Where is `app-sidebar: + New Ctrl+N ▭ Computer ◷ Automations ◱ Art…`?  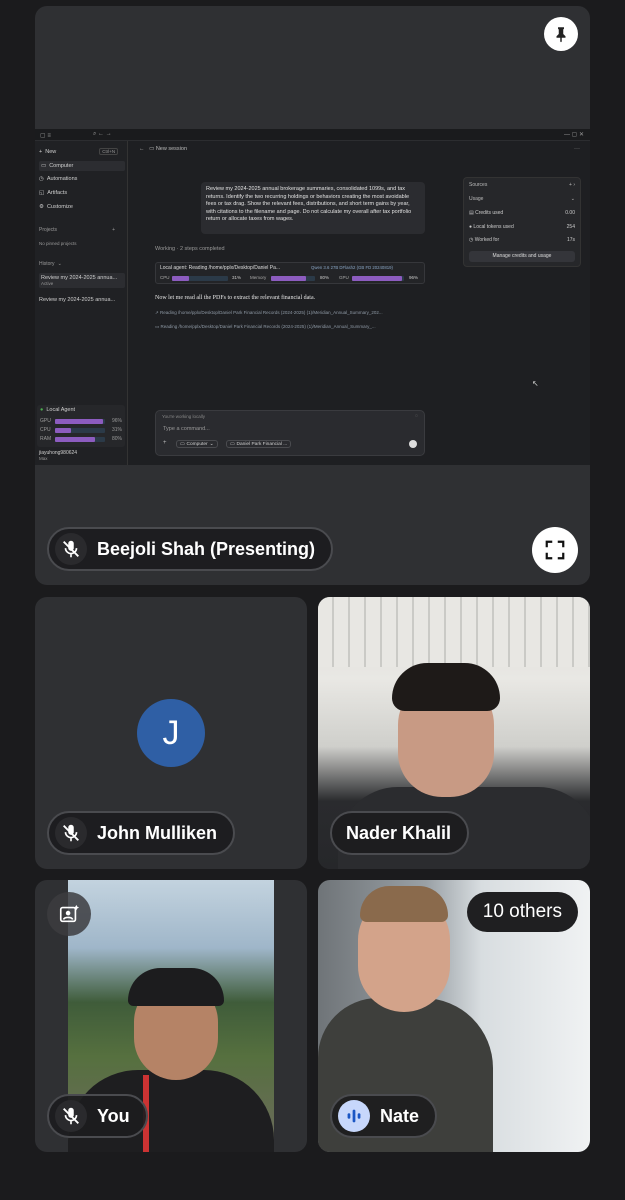 app-sidebar: + New Ctrl+N ▭ Computer ◷ Automations ◱ Art… is located at coordinates (81, 303).